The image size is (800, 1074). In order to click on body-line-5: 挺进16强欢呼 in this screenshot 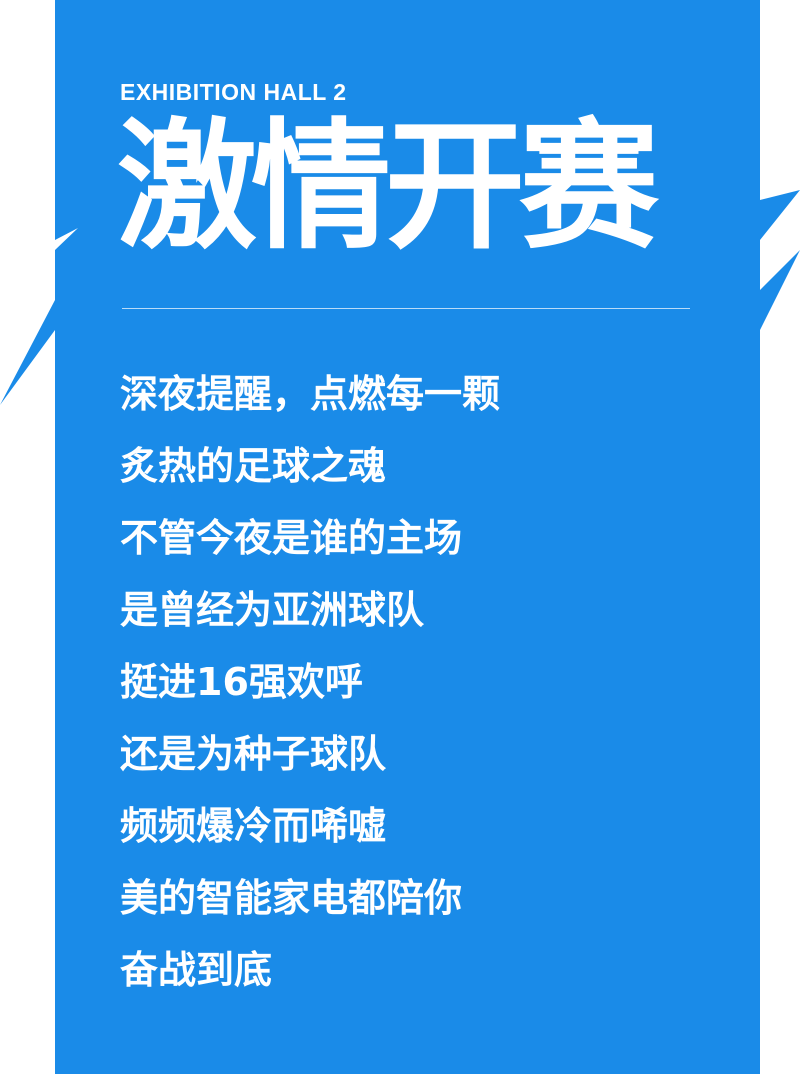, I will do `click(241, 682)`.